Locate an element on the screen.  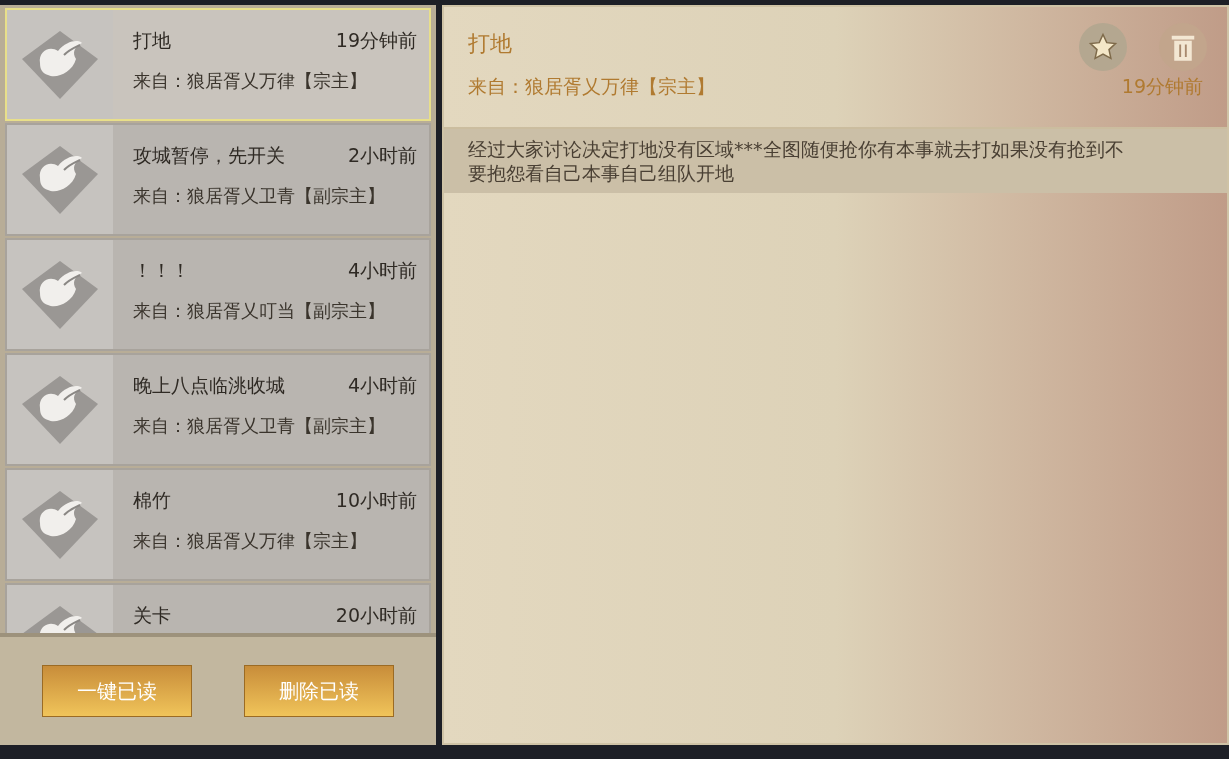
detail-title: 打地 is located at coordinates (490, 44).